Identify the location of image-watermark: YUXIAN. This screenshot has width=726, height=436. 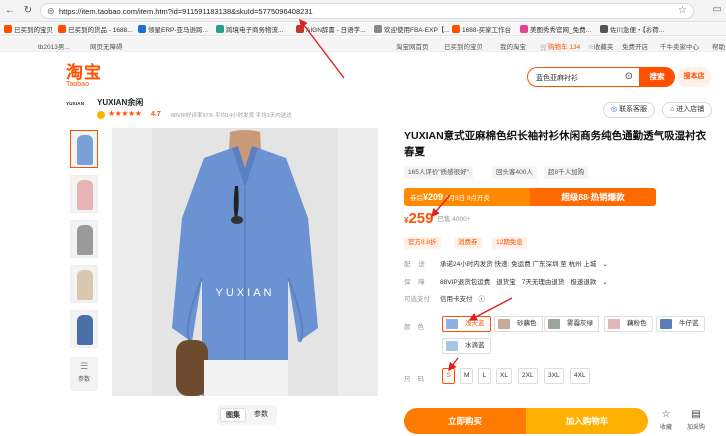
(245, 293).